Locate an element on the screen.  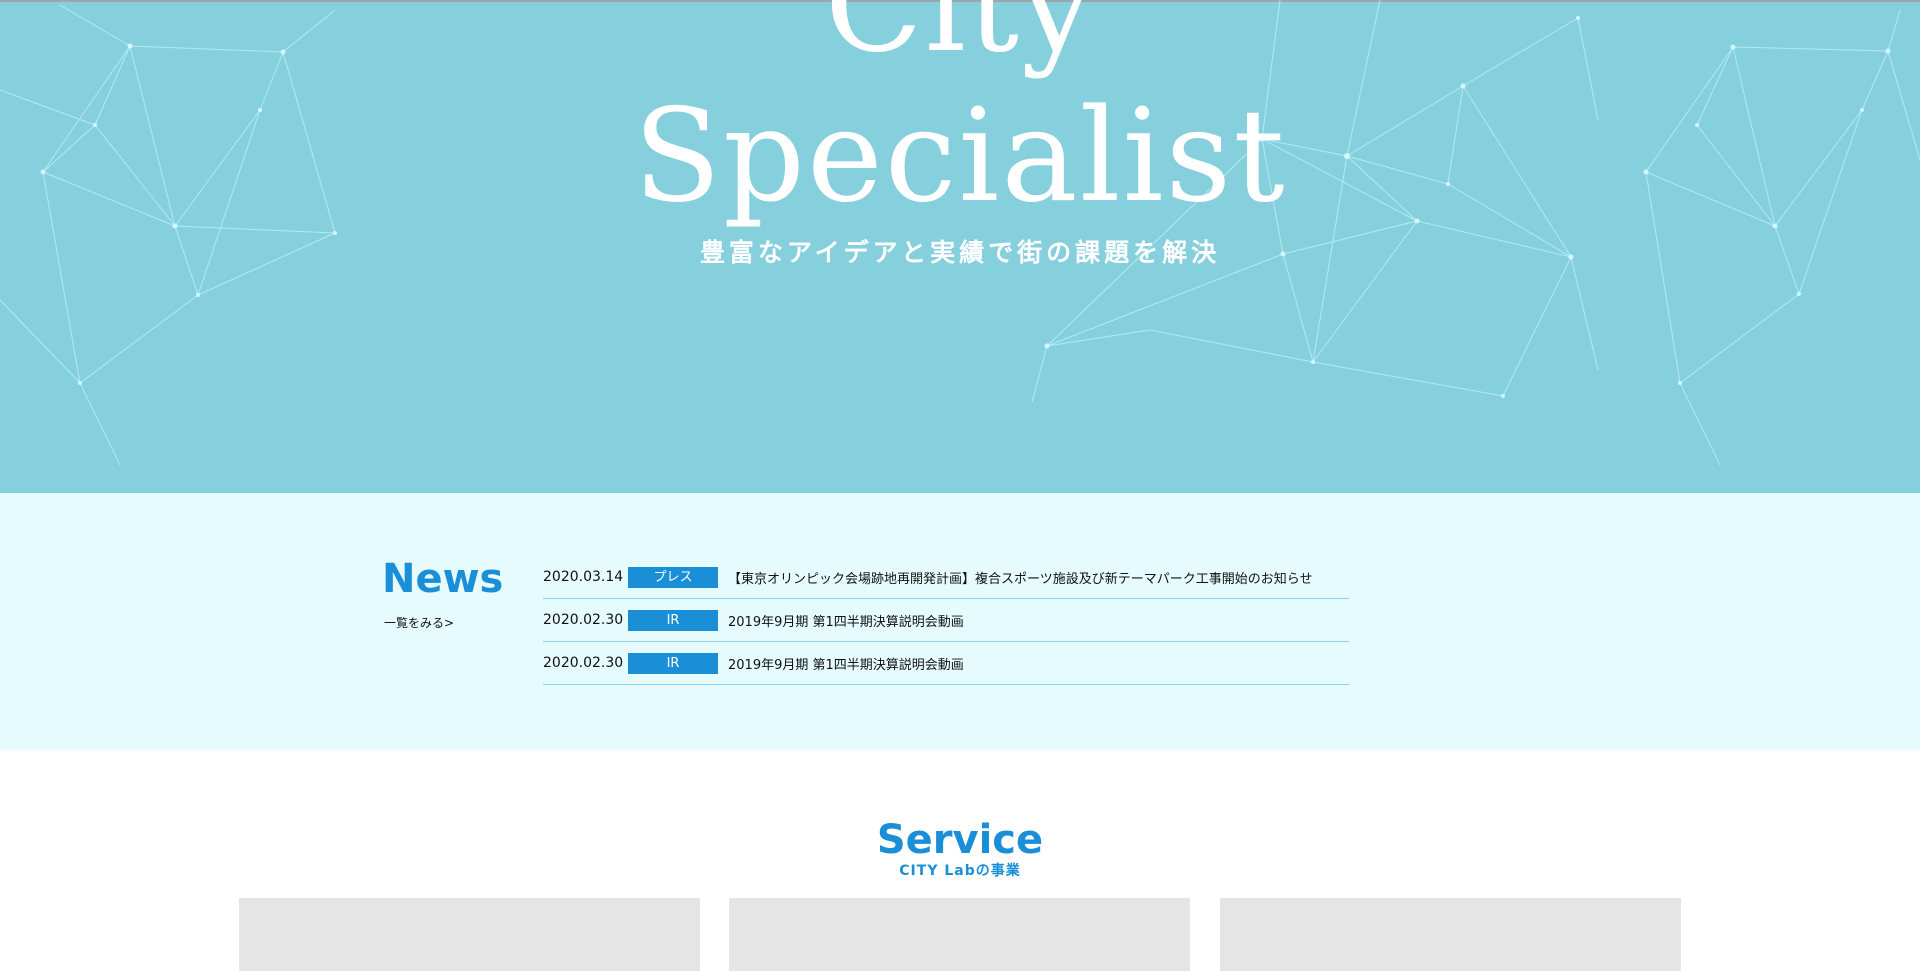
service-heading: Service is located at coordinates (960, 840).